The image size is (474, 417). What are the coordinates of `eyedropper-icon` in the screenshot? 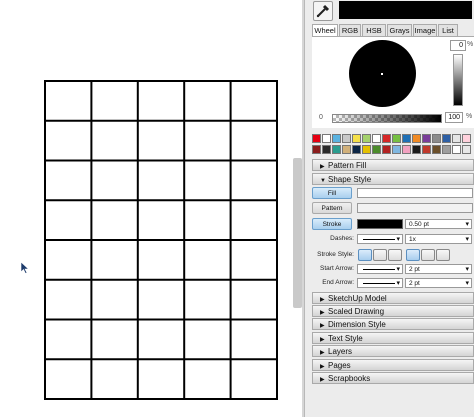 It's located at (323, 11).